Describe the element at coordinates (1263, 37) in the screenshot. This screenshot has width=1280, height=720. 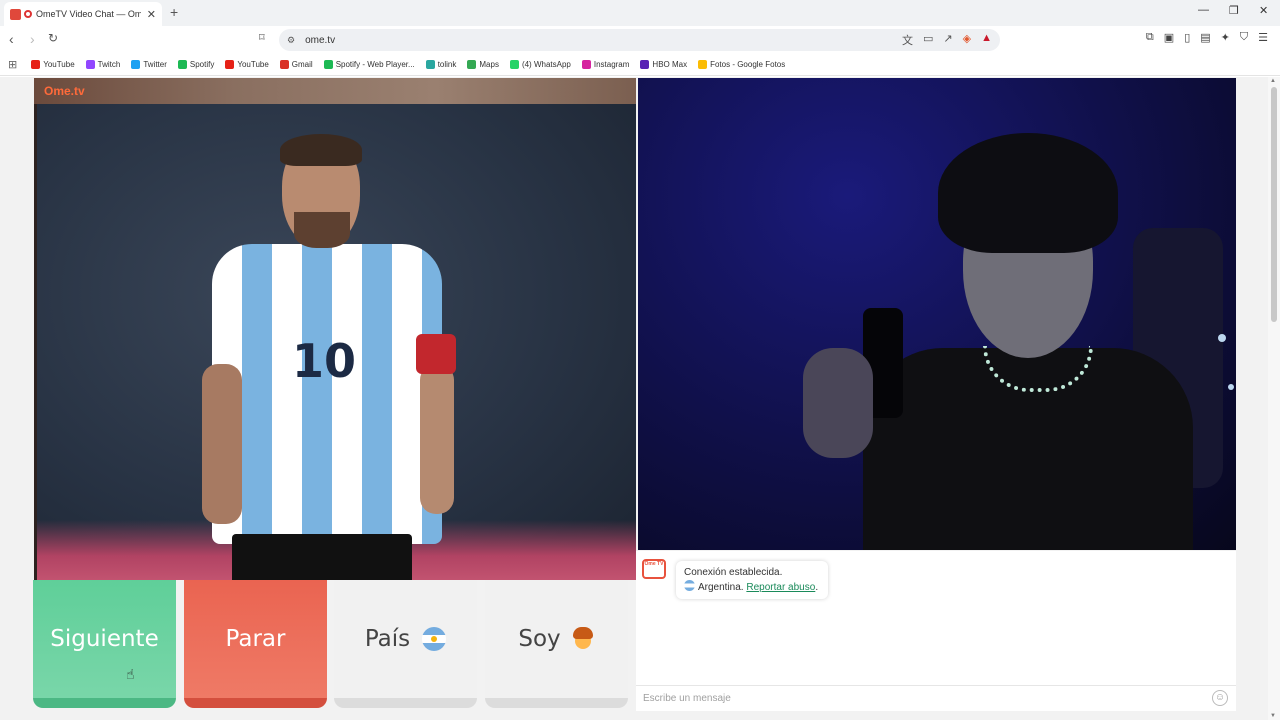
I see `menu-icon: ☰` at that location.